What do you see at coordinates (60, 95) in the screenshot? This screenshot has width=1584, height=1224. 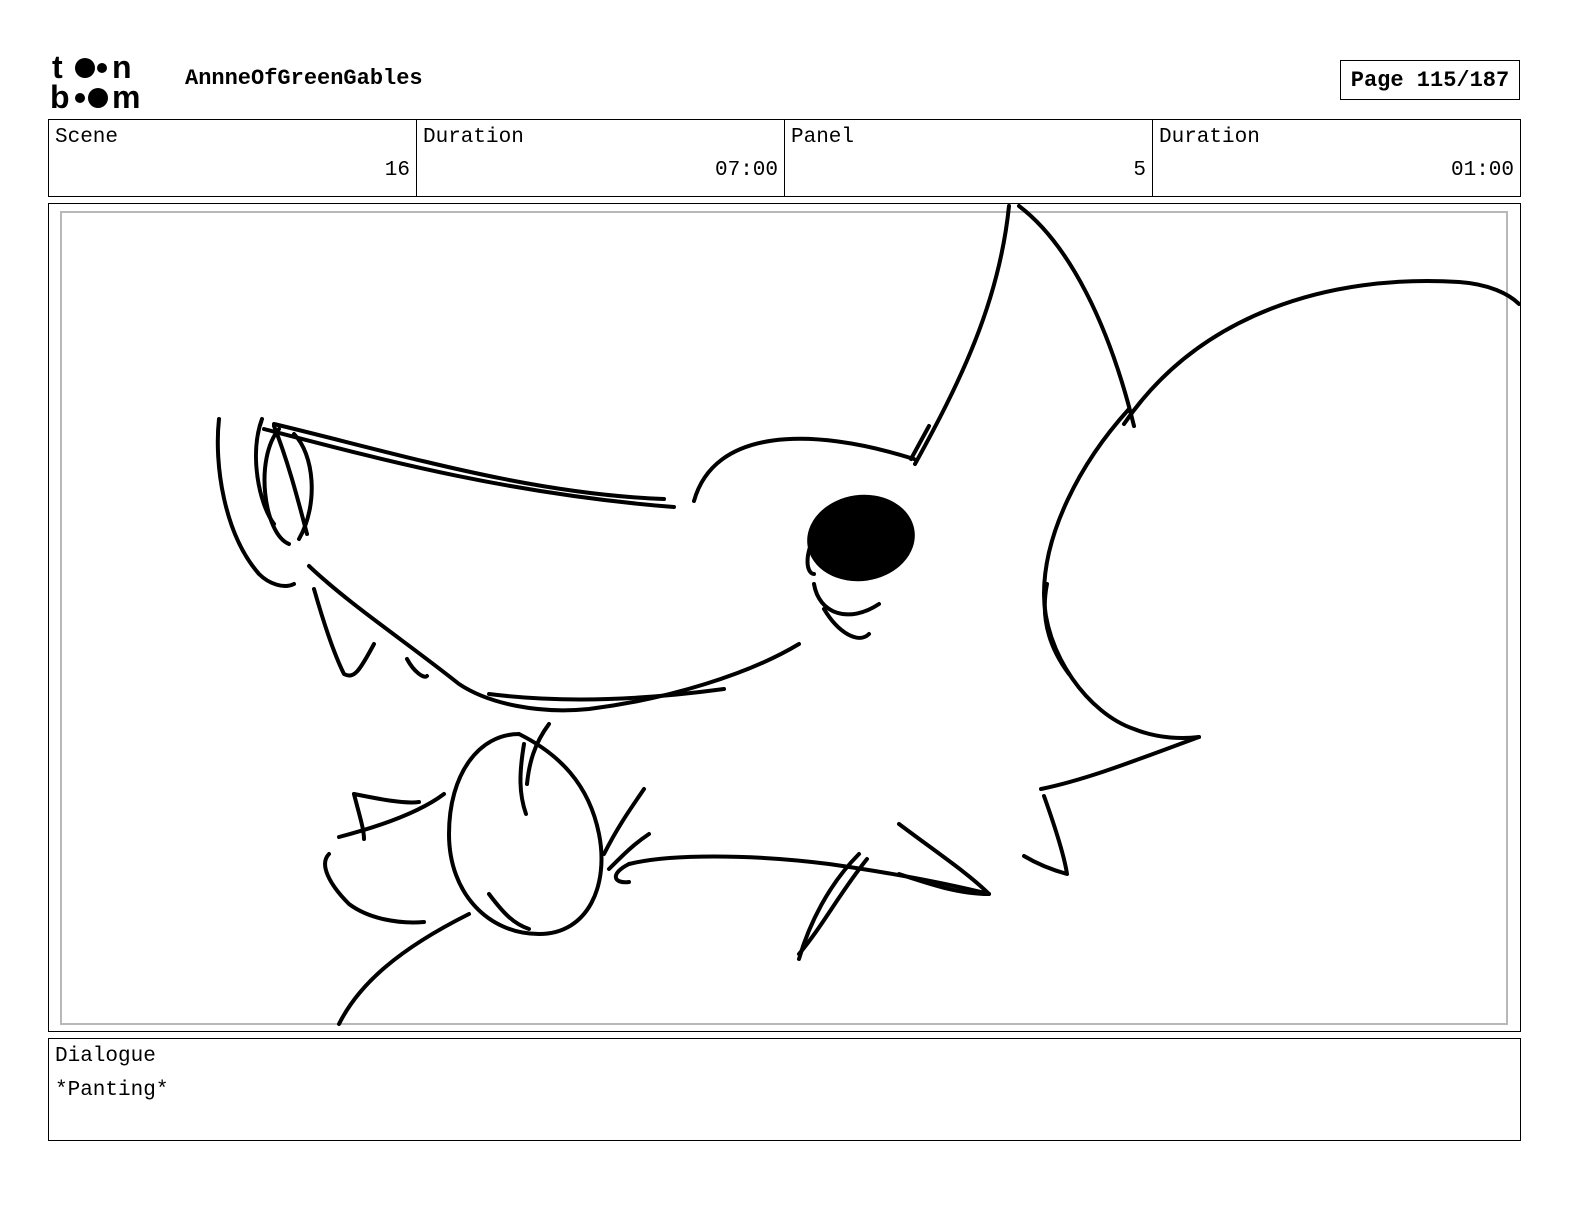 I see `svg-text: b` at bounding box center [60, 95].